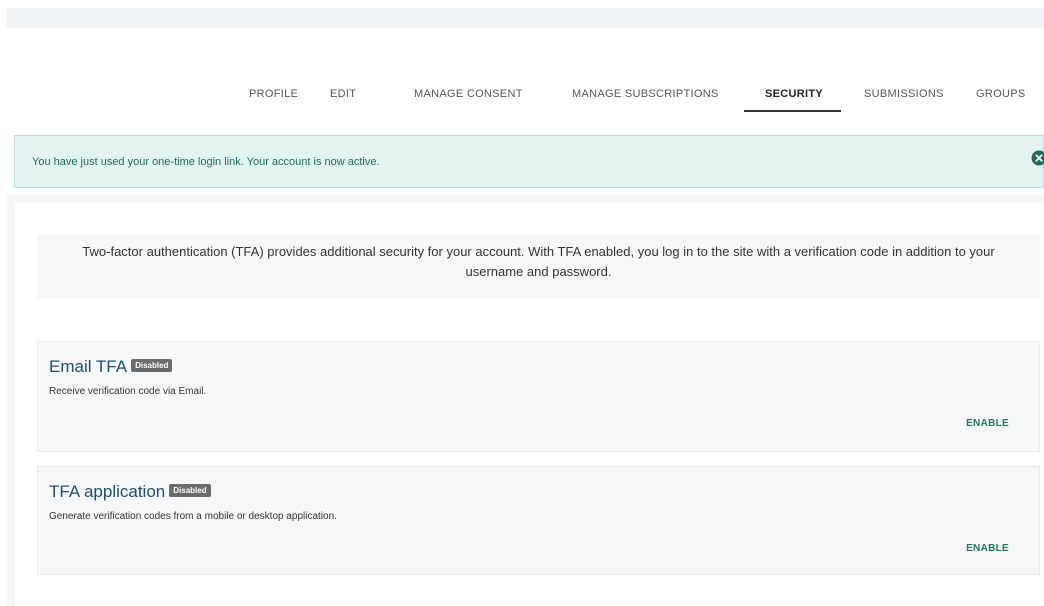 This screenshot has width=1044, height=606. Describe the element at coordinates (1000, 94) in the screenshot. I see `tab-groups: GROUPS` at that location.